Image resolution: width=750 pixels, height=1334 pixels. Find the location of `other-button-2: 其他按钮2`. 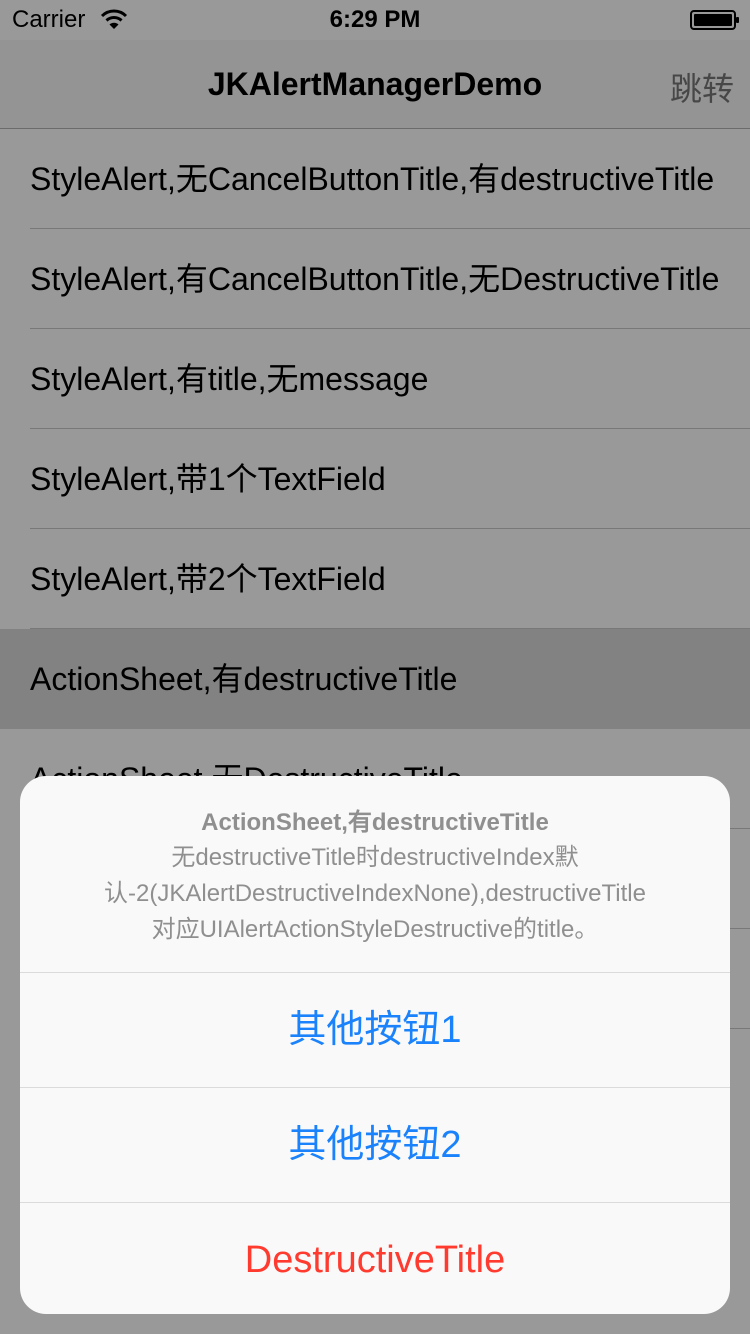

other-button-2: 其他按钮2 is located at coordinates (375, 1144).